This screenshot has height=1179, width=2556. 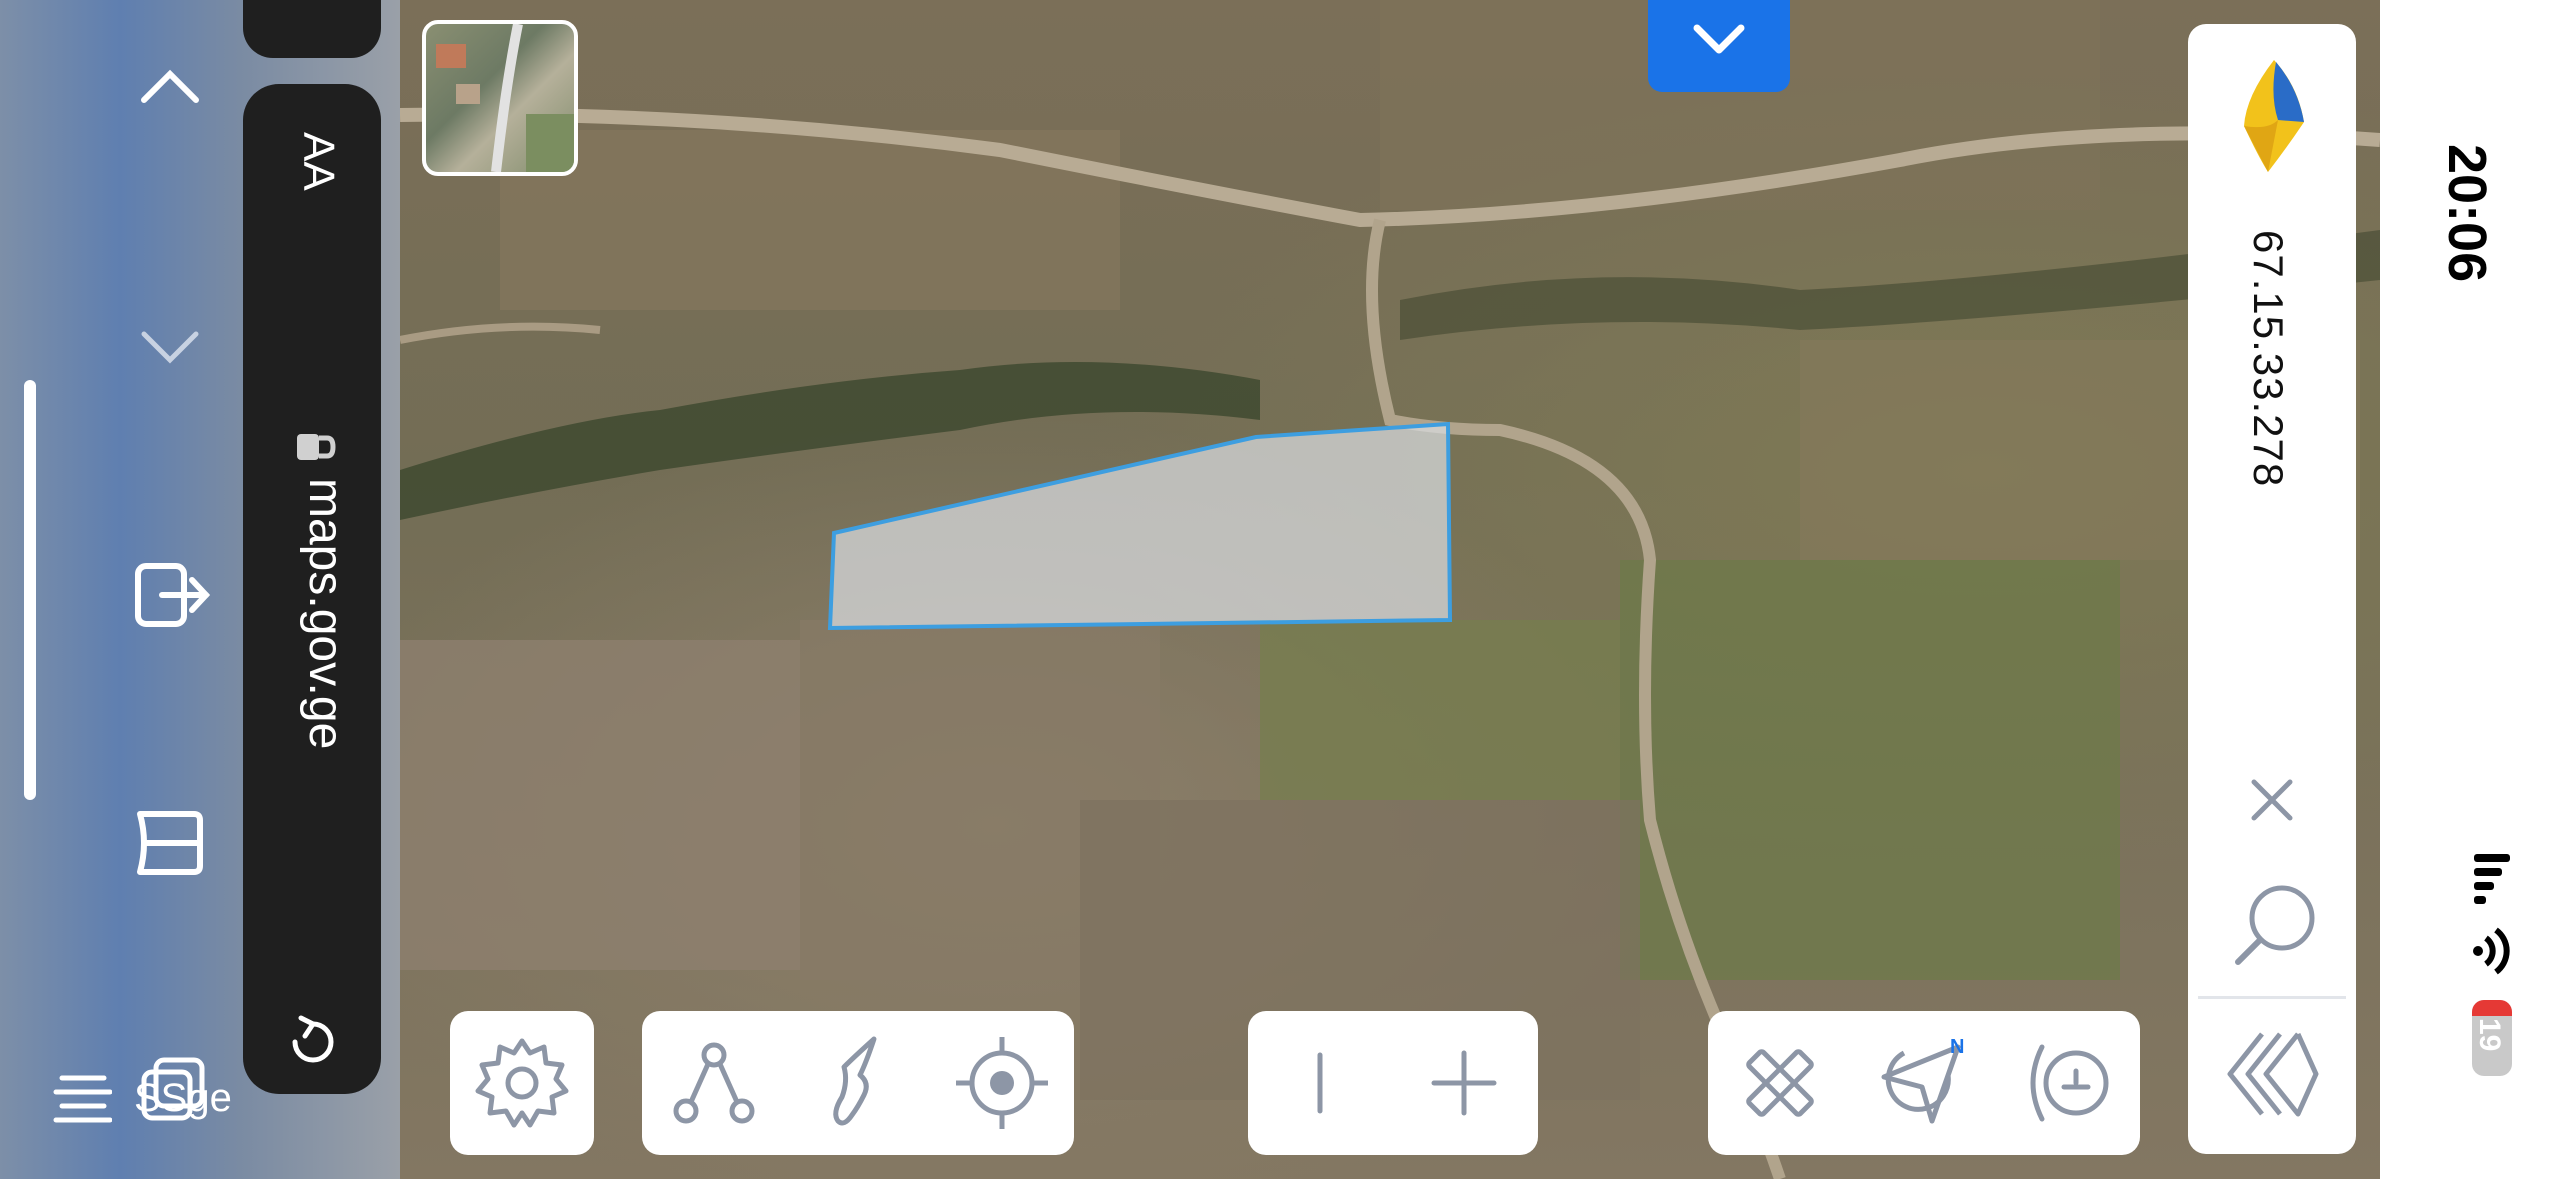 What do you see at coordinates (1320, 1083) in the screenshot?
I see `zoom-out-icon` at bounding box center [1320, 1083].